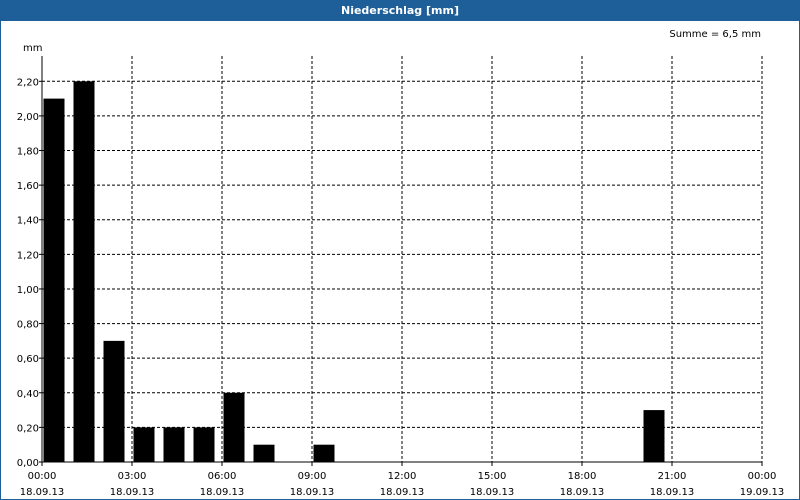 The height and width of the screenshot is (500, 800). I want to click on x-tick-time: 06:00, so click(222, 476).